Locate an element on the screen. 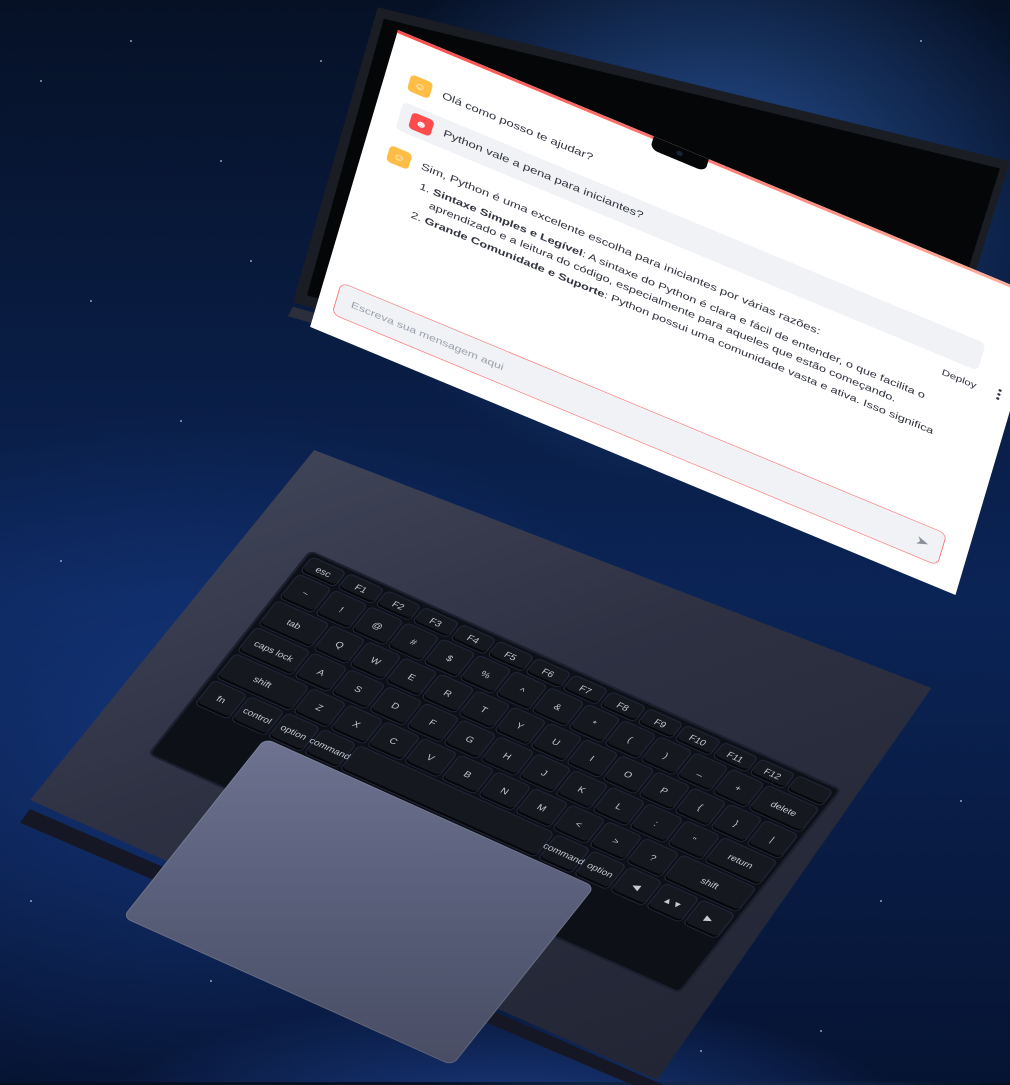  user-icon: ☻ is located at coordinates (421, 124).